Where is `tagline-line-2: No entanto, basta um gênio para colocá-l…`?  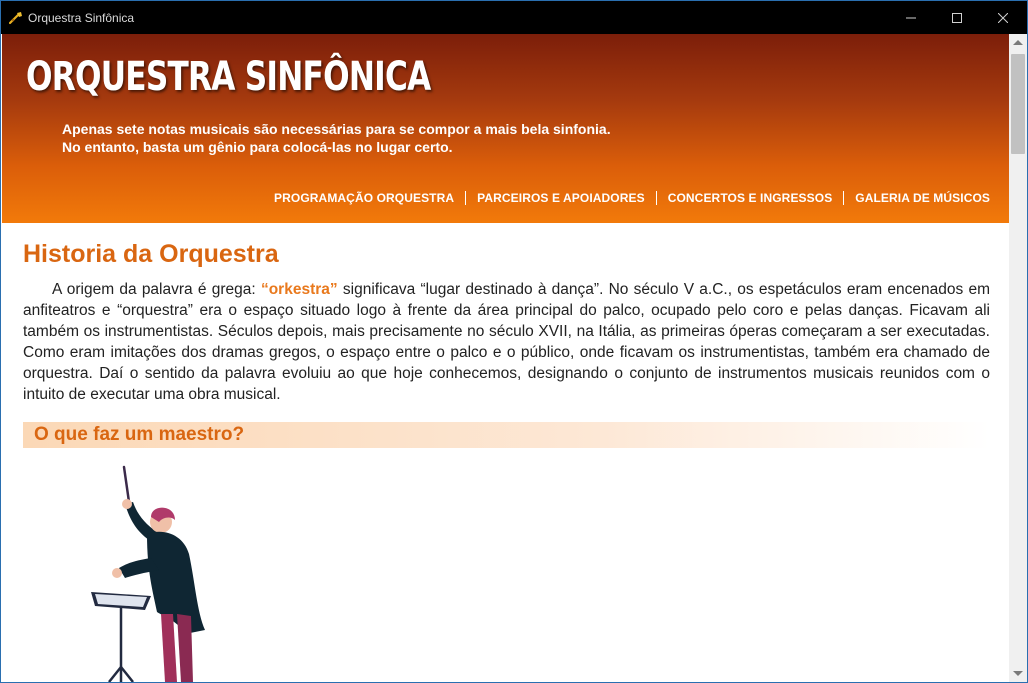 tagline-line-2: No entanto, basta um gênio para colocá-l… is located at coordinates (257, 147).